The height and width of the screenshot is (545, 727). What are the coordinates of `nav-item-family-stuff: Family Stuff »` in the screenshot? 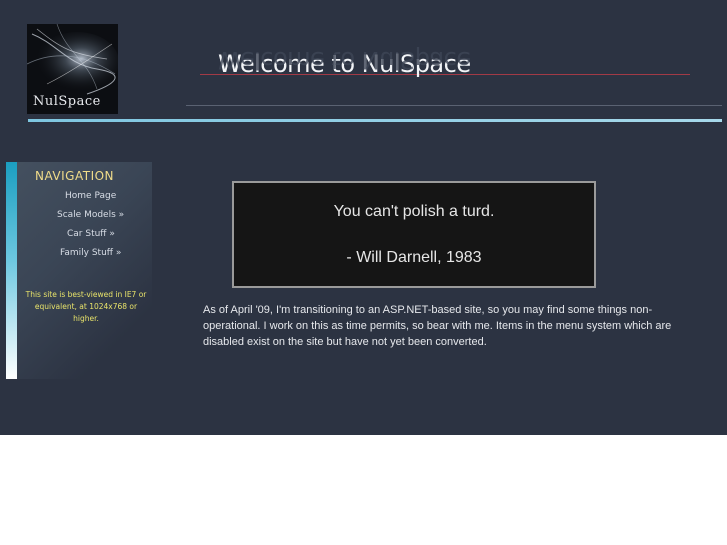 It's located at (90, 253).